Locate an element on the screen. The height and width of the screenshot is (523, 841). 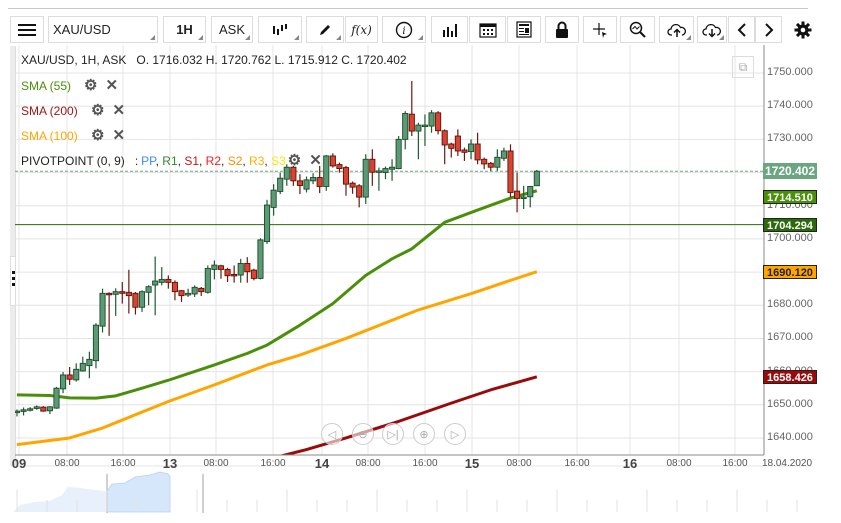
zoom-out-icon: ⊖ is located at coordinates (363, 434).